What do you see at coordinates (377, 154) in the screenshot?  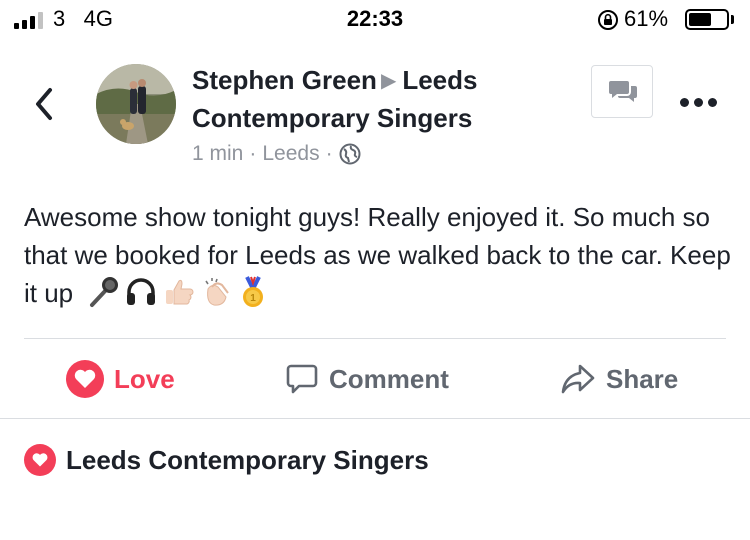 I see `post-meta: 1 min · Leeds ·` at bounding box center [377, 154].